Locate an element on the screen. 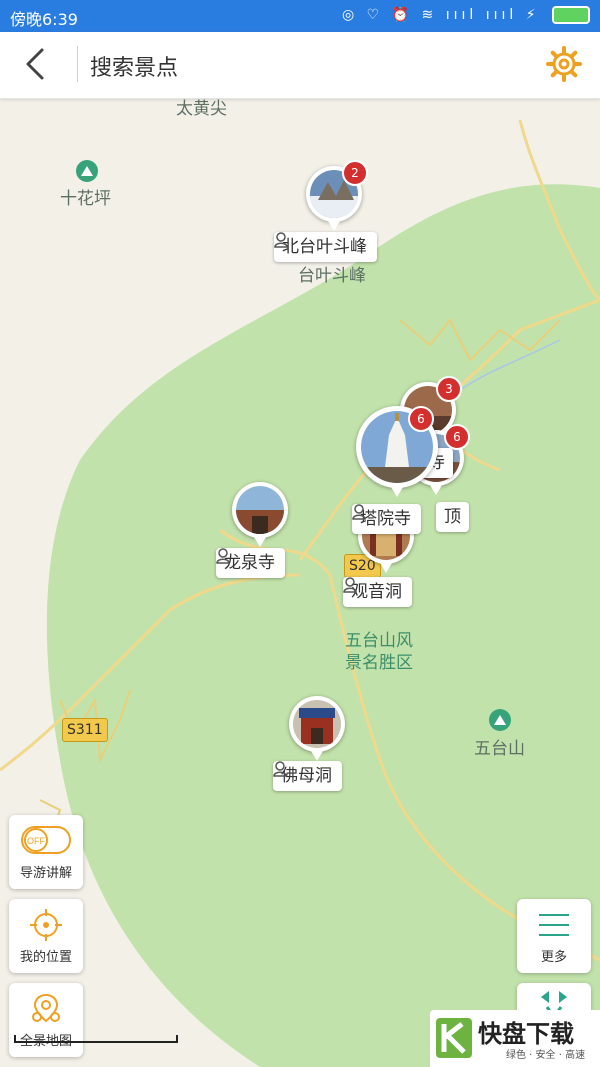 The image size is (600, 1067). place-label-taihuangjian: 太黄尖 is located at coordinates (201, 109).